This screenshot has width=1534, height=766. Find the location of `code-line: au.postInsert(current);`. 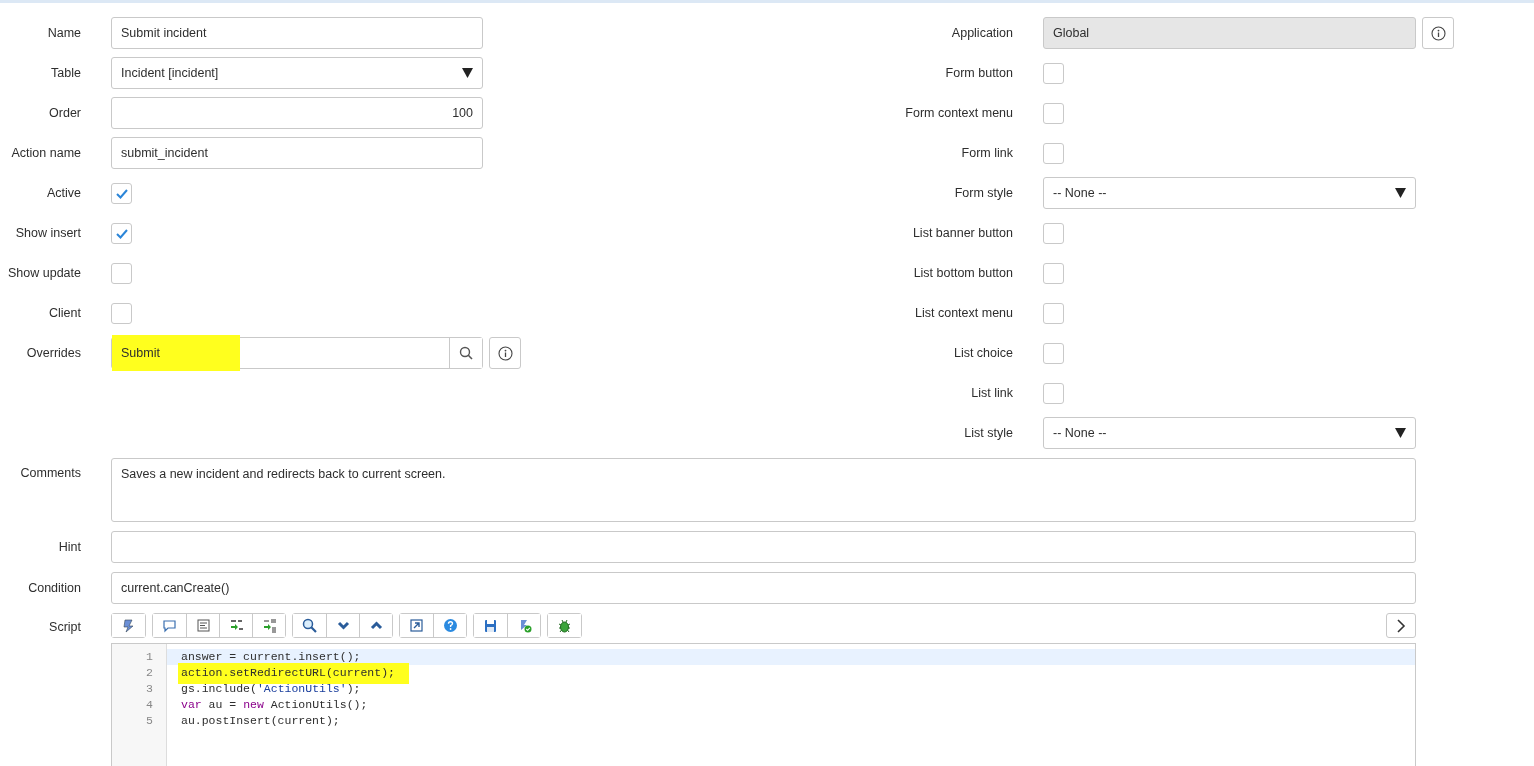

code-line: au.postInsert(current); is located at coordinates (260, 721).